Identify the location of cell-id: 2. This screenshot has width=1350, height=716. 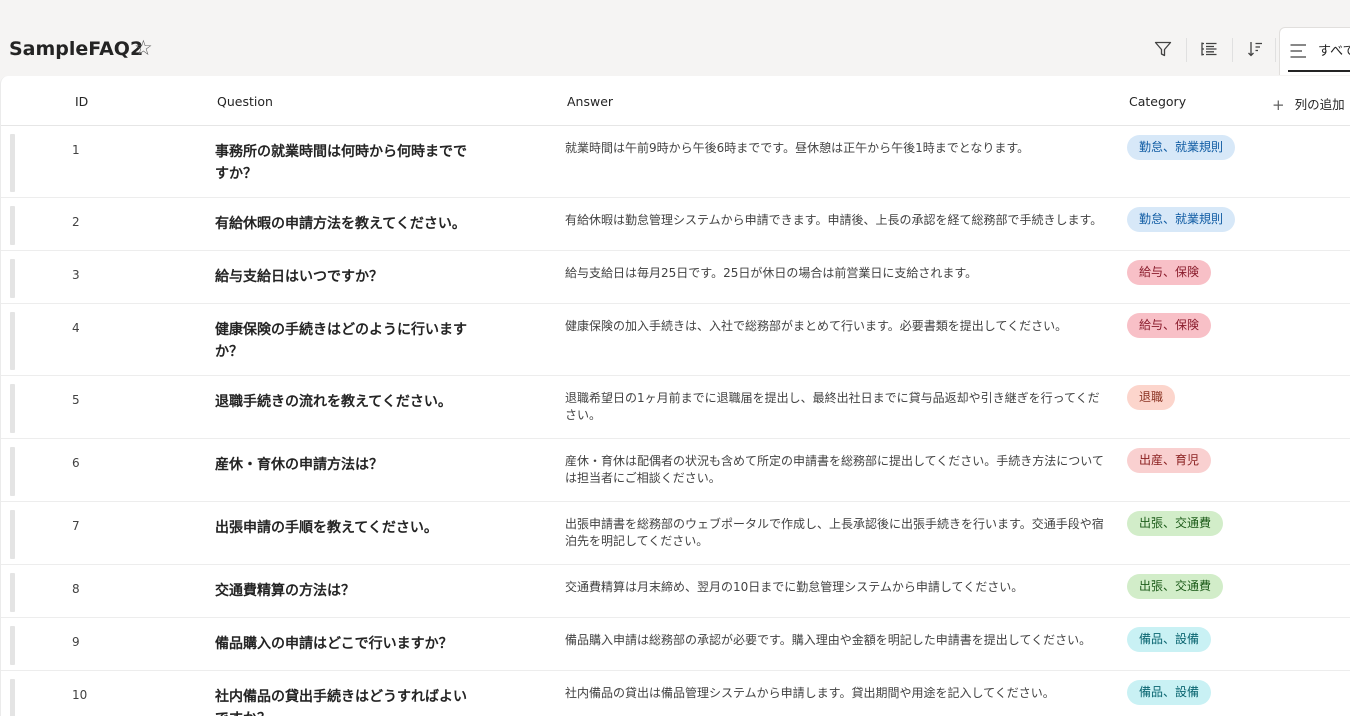
(76, 222).